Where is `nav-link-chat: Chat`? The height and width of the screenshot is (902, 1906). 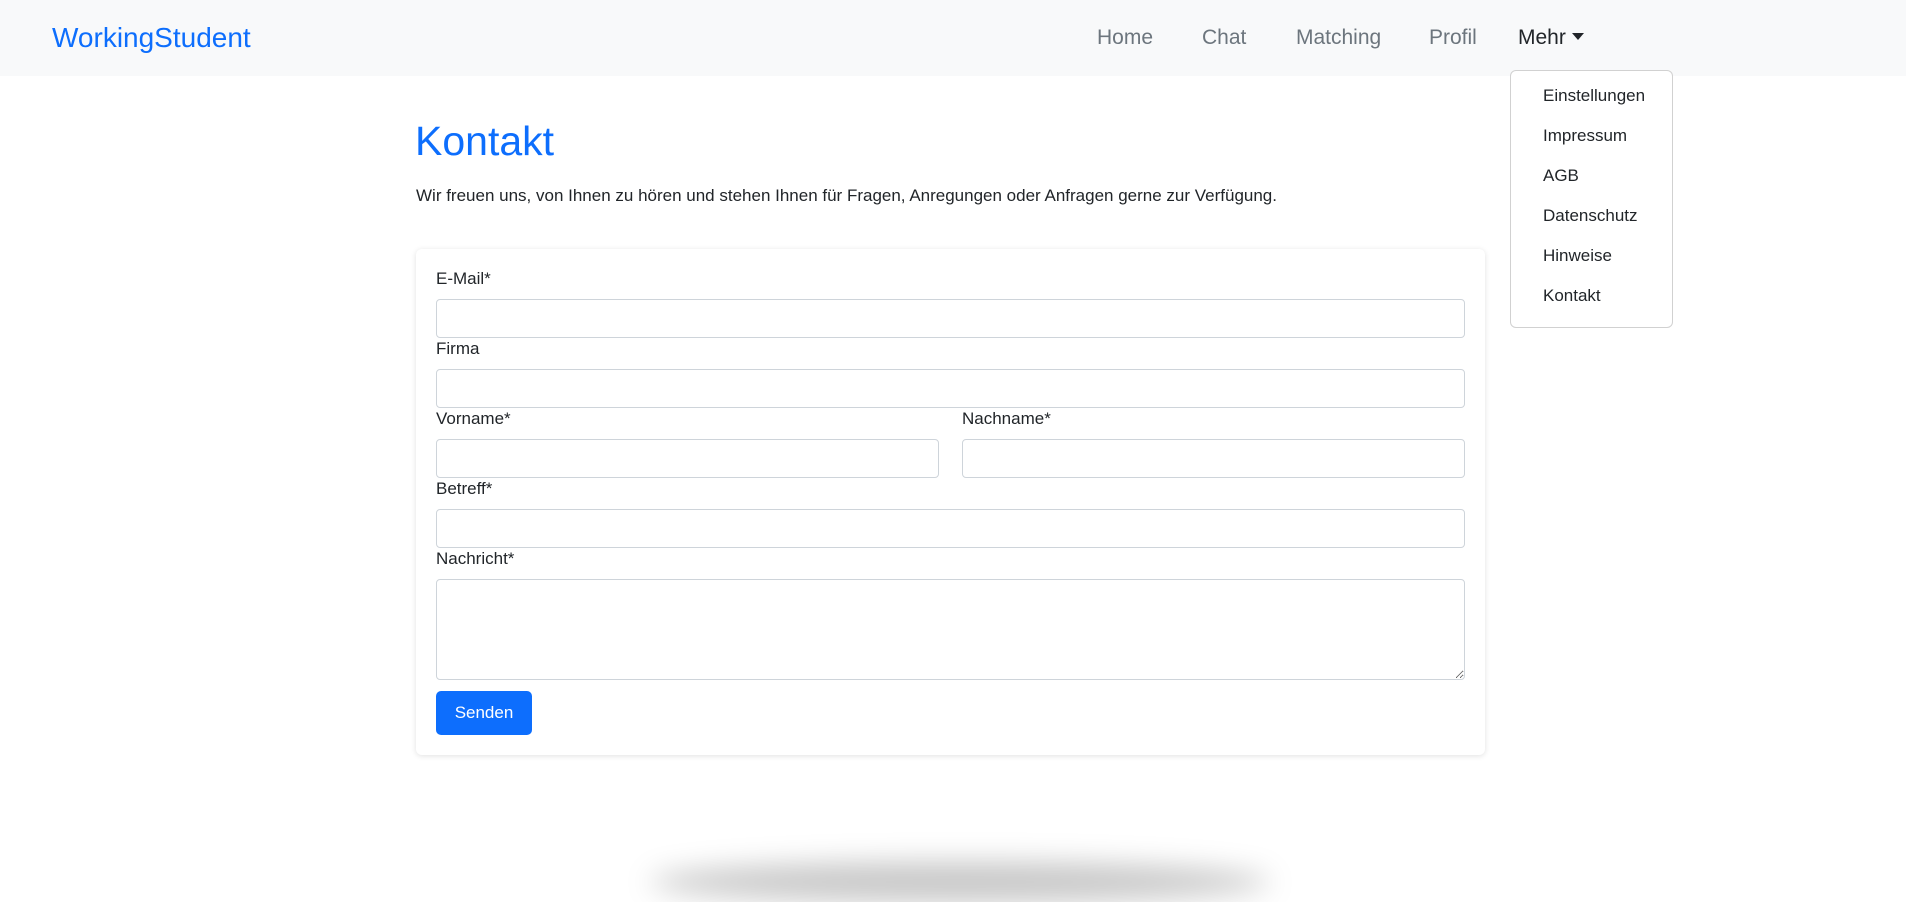
nav-link-chat: Chat is located at coordinates (1224, 38).